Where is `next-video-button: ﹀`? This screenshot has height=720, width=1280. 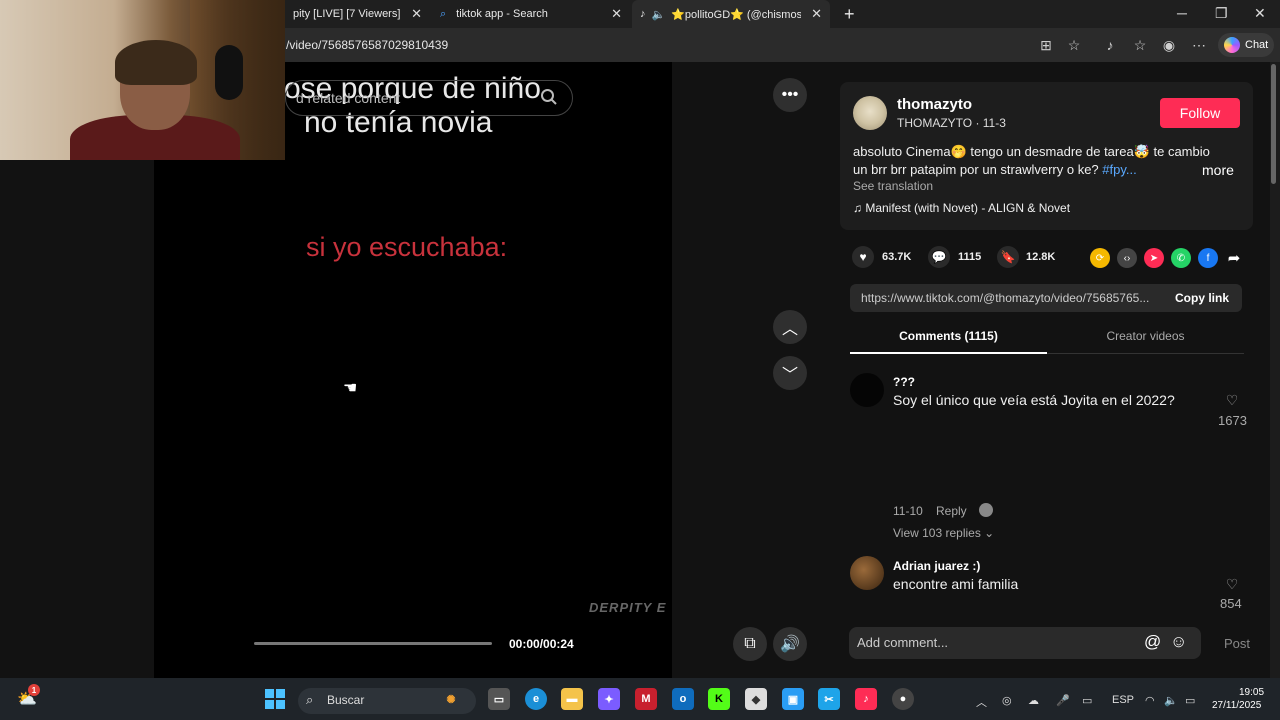
next-video-button: ﹀ is located at coordinates (790, 373).